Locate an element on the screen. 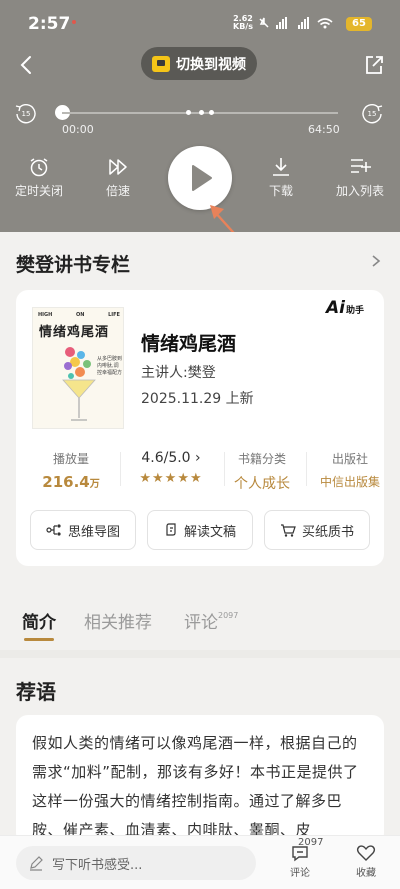 The width and height of the screenshot is (400, 889). chevron-left-icon is located at coordinates (25, 65).